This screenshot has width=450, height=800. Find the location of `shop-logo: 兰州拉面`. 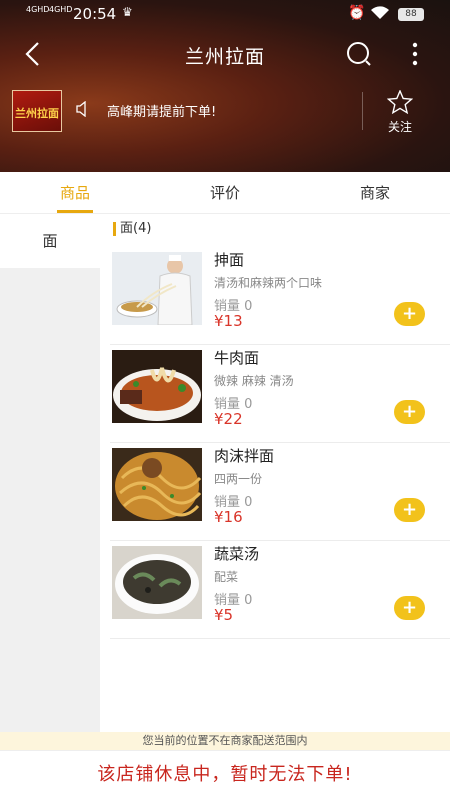

shop-logo: 兰州拉面 is located at coordinates (37, 111).